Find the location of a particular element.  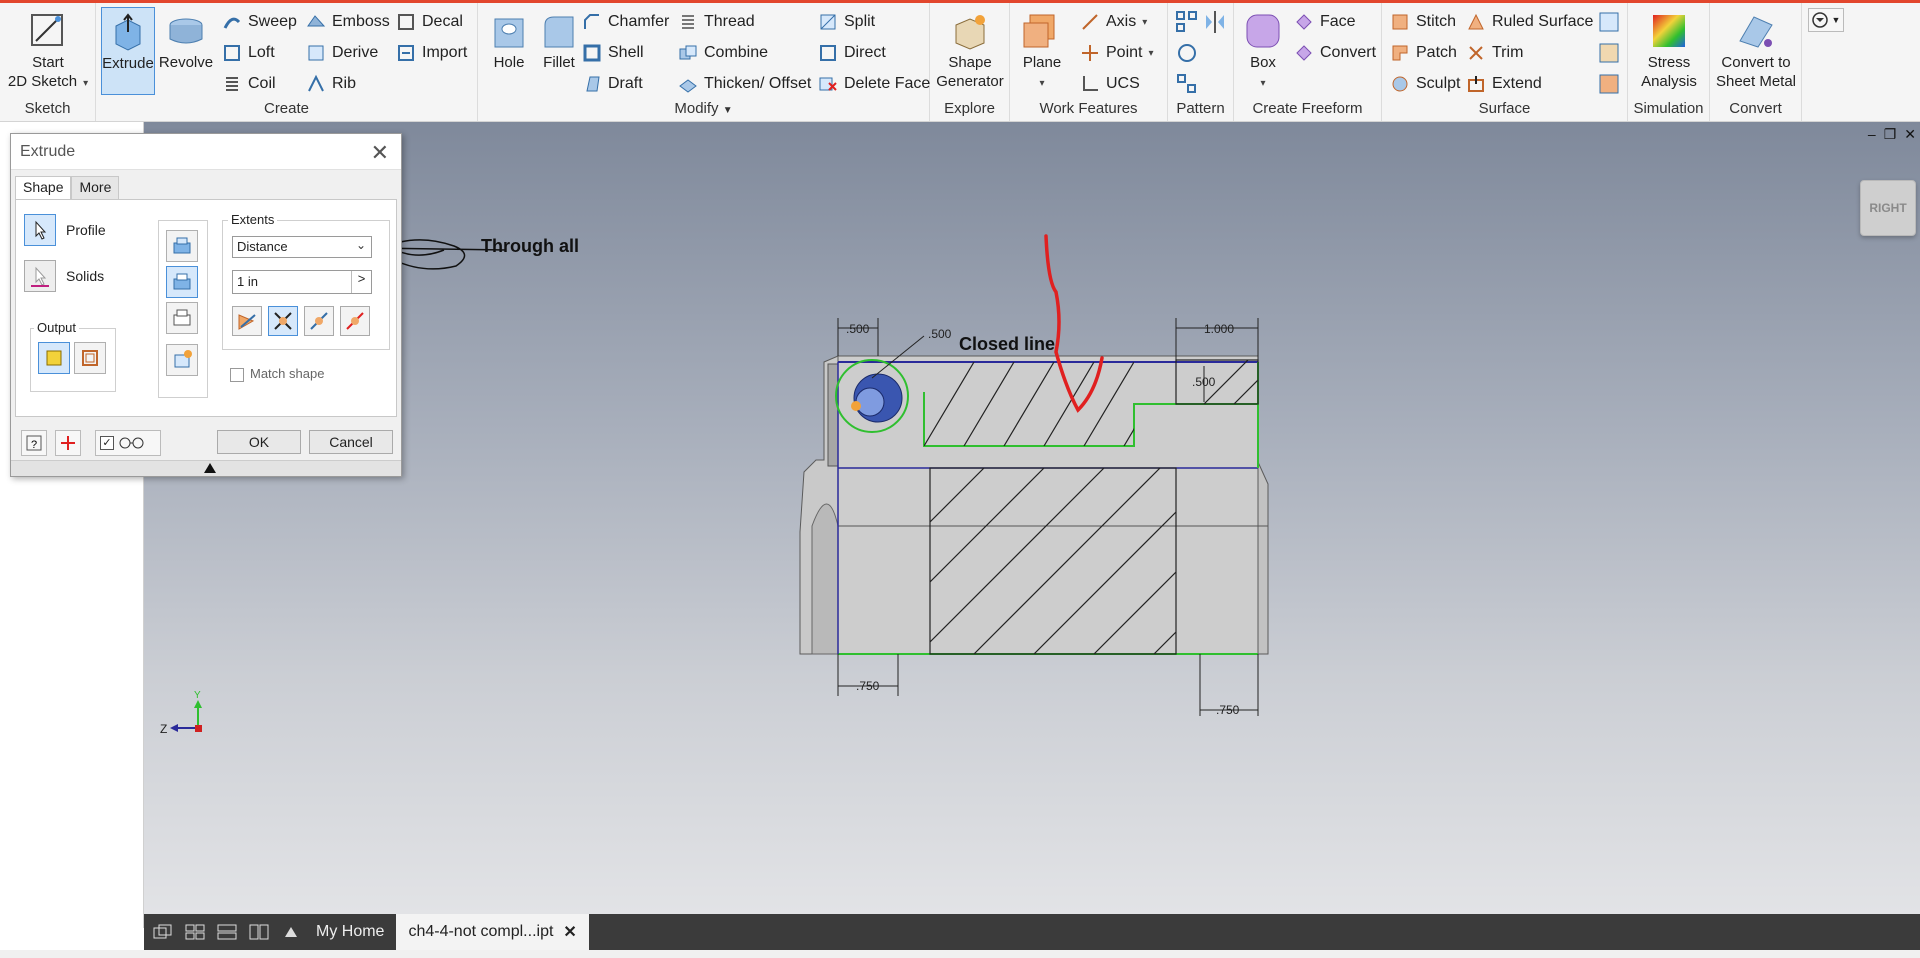

draft-button: Draft is located at coordinates (612, 84).